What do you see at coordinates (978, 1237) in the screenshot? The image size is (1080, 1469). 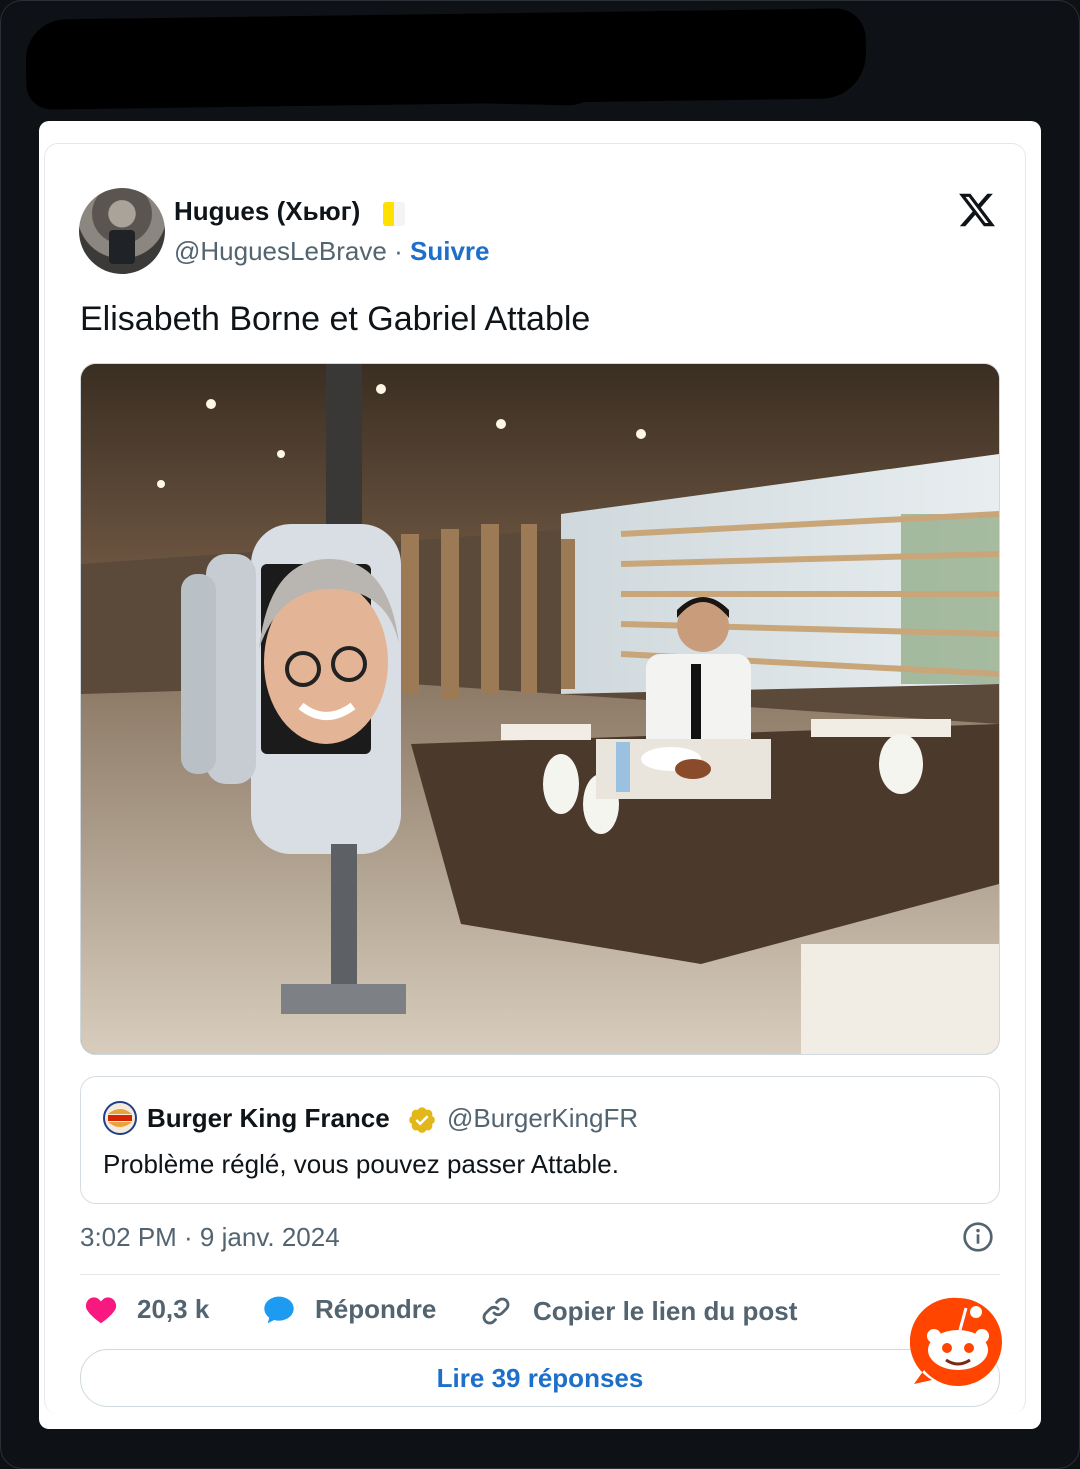 I see `info-icon` at bounding box center [978, 1237].